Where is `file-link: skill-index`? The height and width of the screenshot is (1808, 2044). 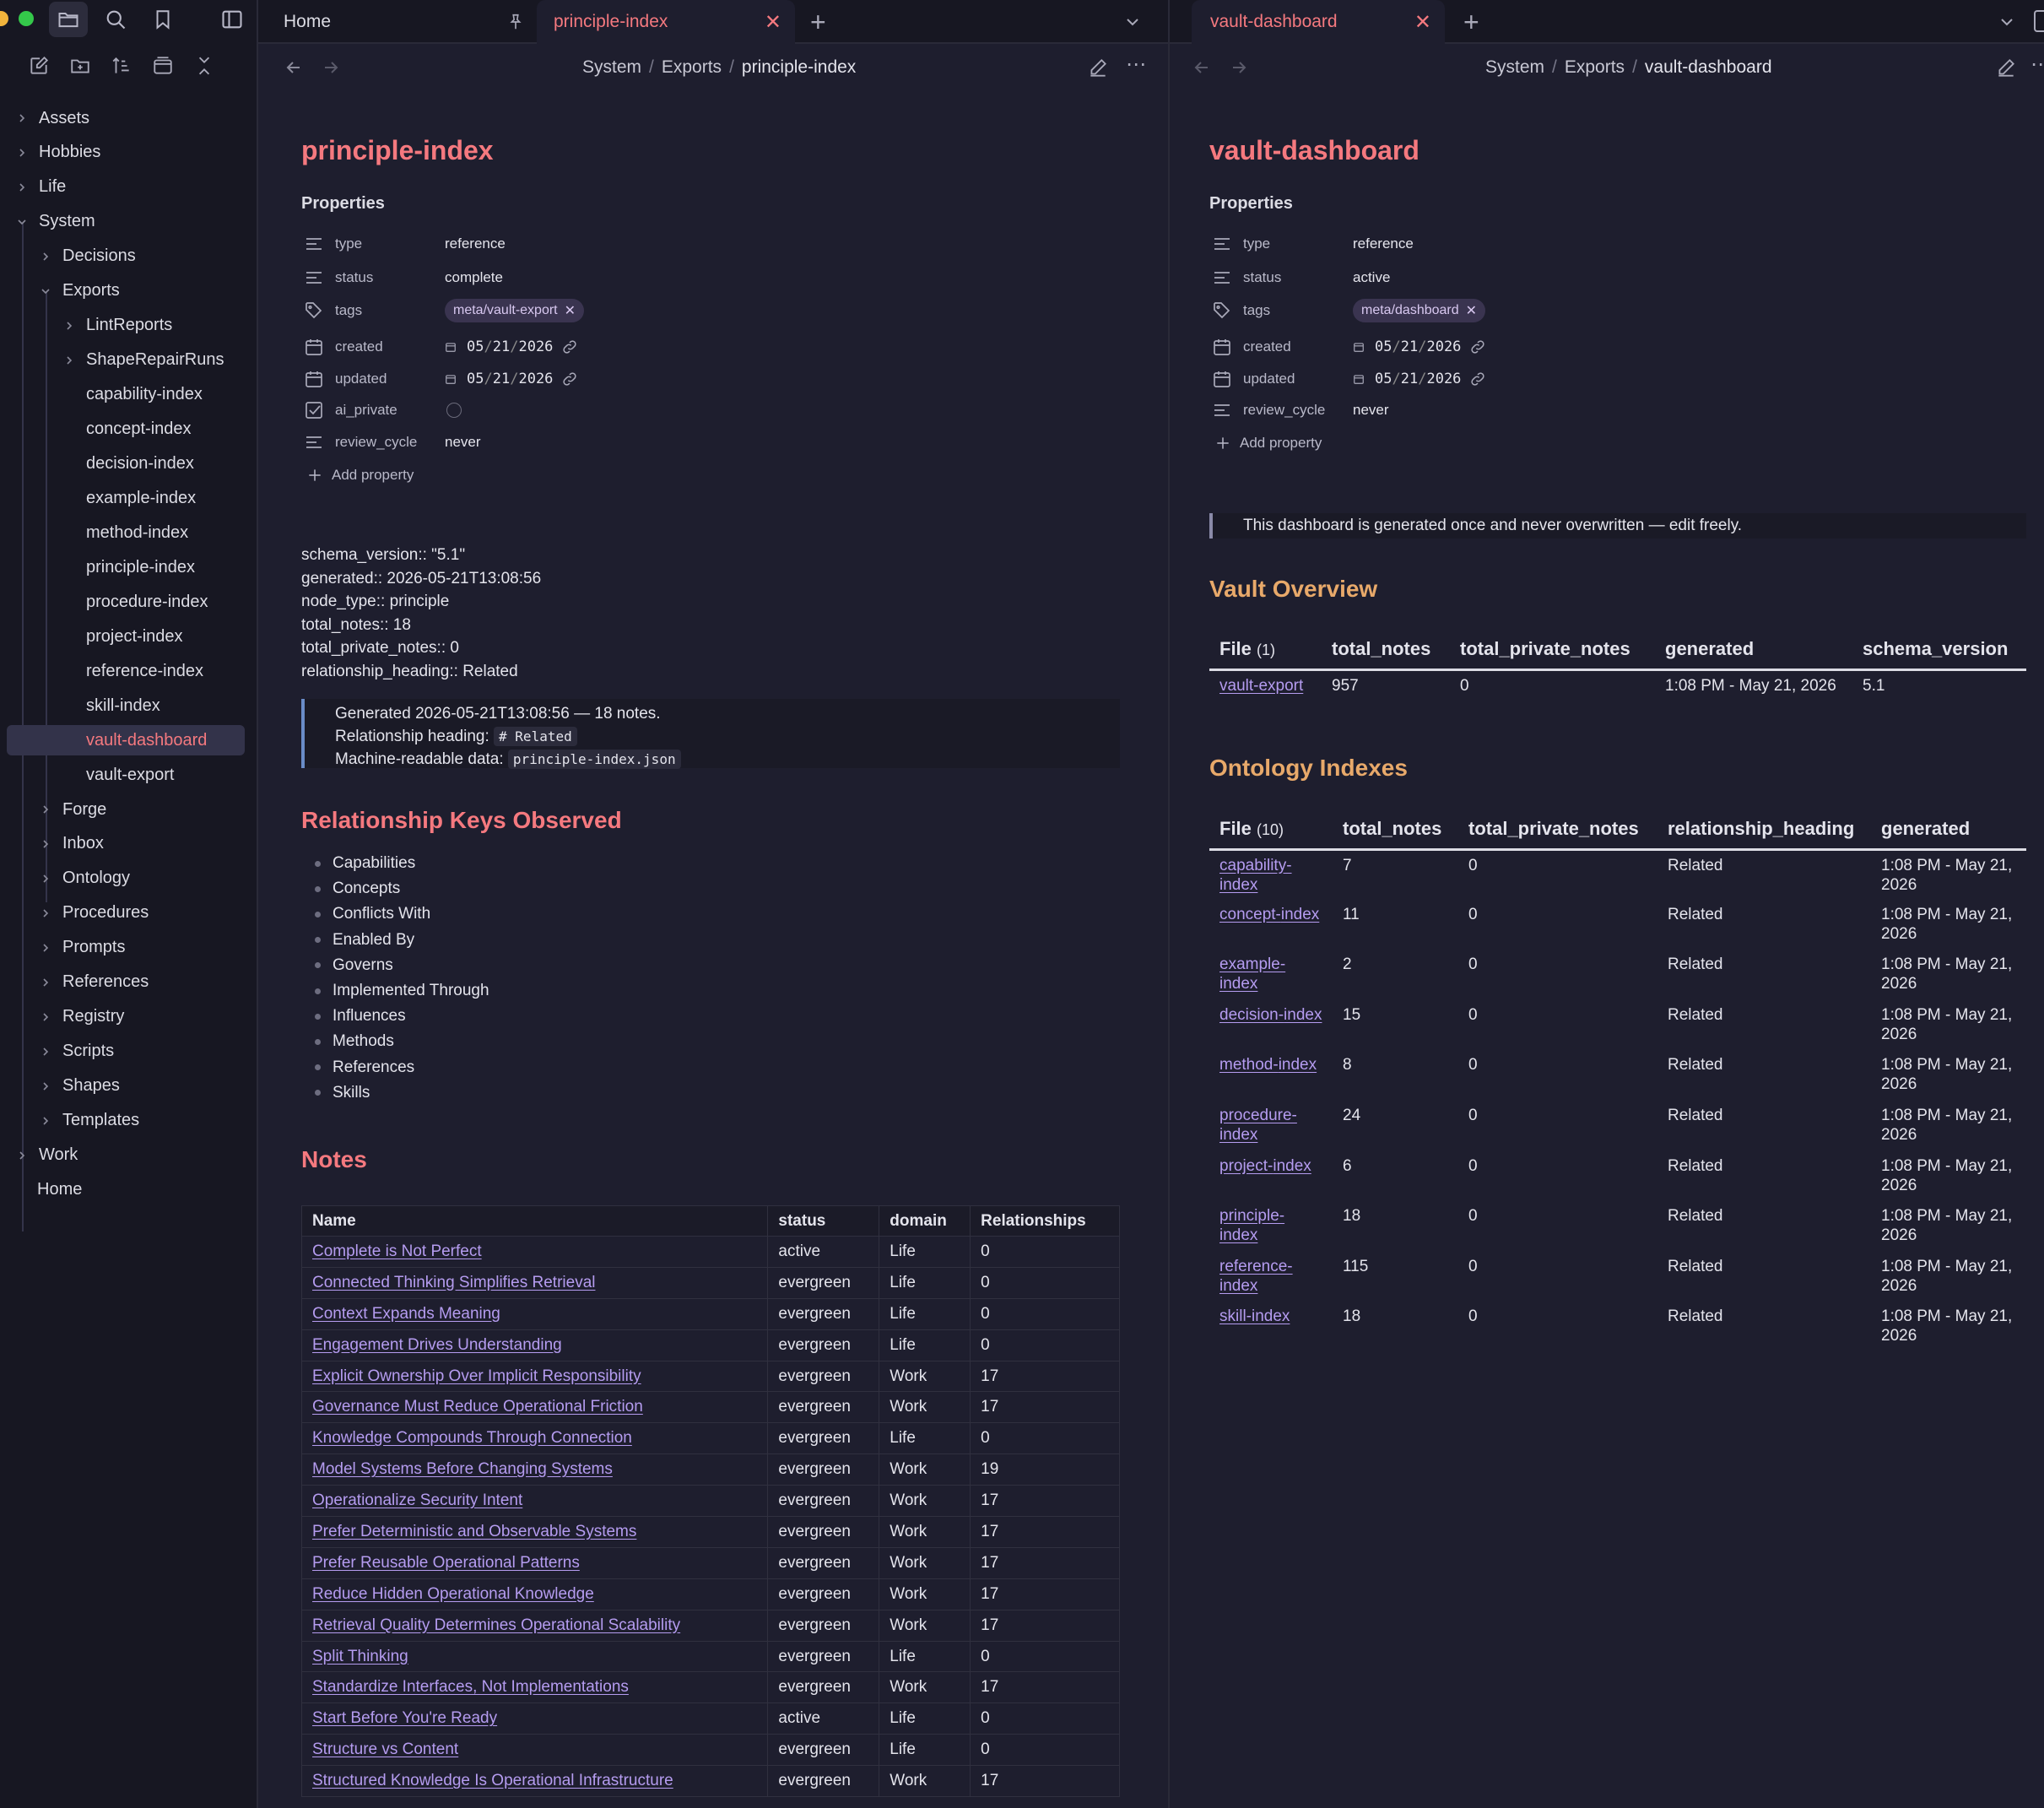 file-link: skill-index is located at coordinates (1254, 1316).